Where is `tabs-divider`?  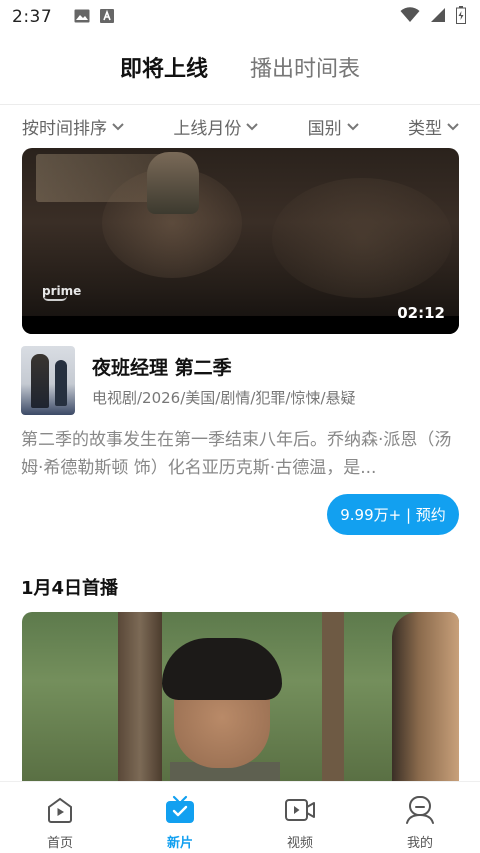
tabs-divider is located at coordinates (240, 104).